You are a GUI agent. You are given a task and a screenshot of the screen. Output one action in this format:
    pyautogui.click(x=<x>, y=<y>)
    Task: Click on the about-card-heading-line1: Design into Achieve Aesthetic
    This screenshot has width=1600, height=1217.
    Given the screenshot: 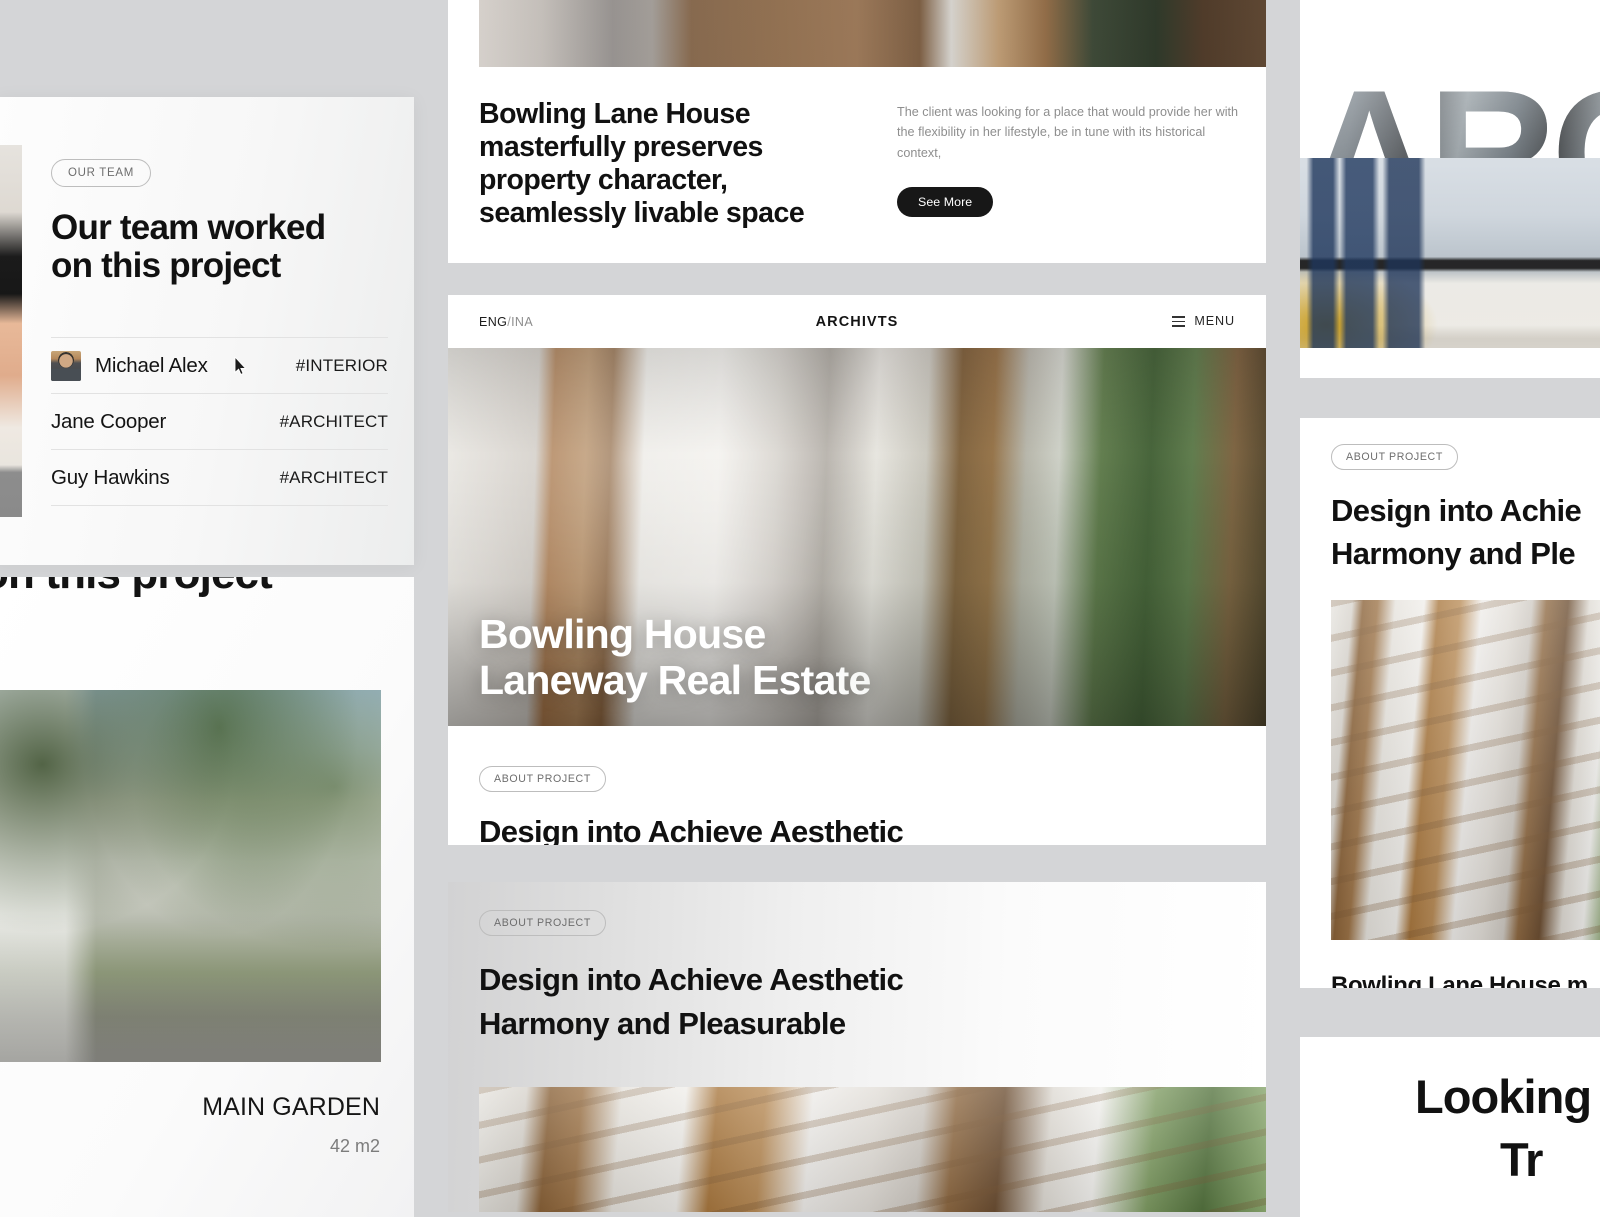 What is the action you would take?
    pyautogui.click(x=691, y=979)
    